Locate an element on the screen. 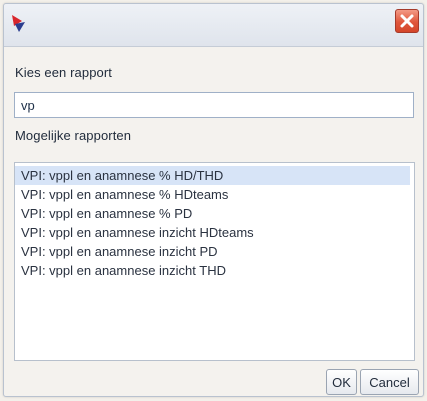  cancel-button: Cancel is located at coordinates (389, 382).